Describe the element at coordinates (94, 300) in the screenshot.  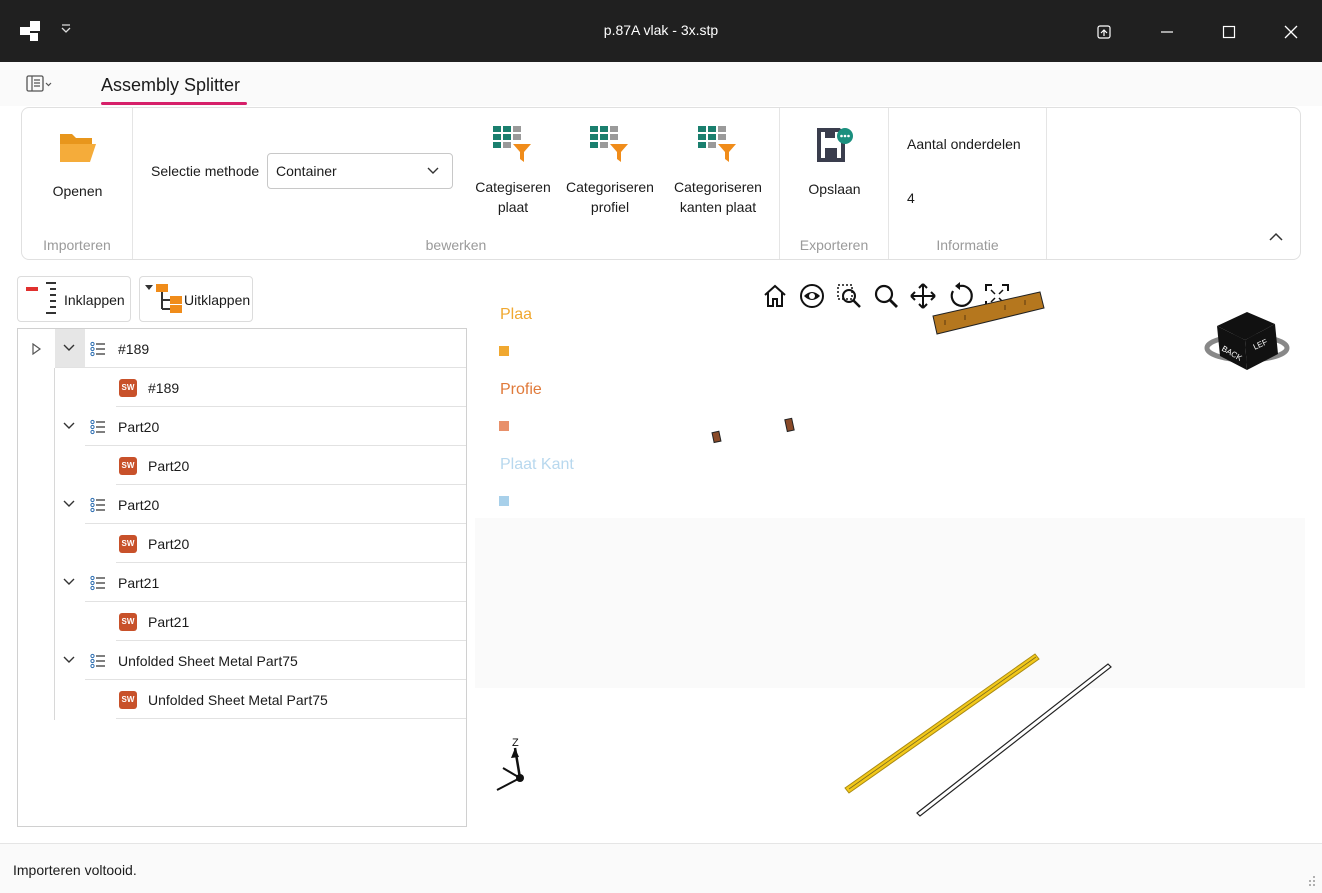
I see `collapse-all-label: Inklappen` at that location.